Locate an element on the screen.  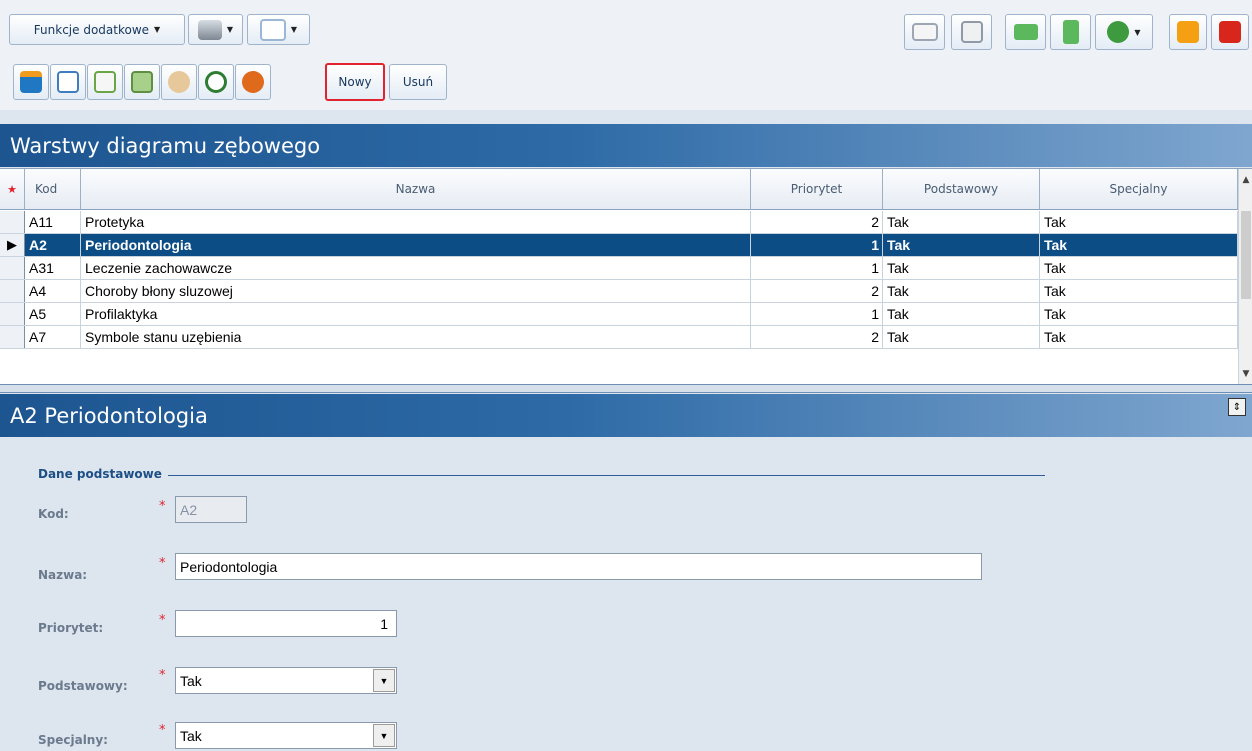
column-podstawowy: Podstawowy is located at coordinates (961, 189).